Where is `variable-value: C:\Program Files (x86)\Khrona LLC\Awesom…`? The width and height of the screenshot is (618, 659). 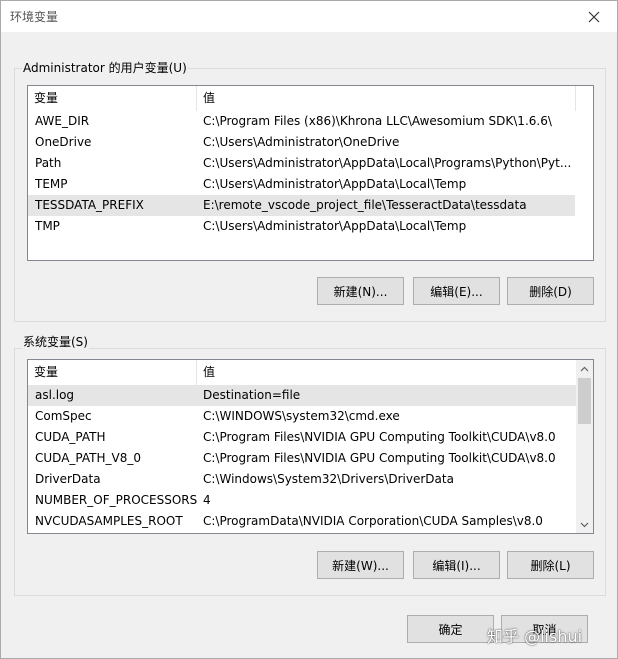 variable-value: C:\Program Files (x86)\Khrona LLC\Awesom… is located at coordinates (377, 121).